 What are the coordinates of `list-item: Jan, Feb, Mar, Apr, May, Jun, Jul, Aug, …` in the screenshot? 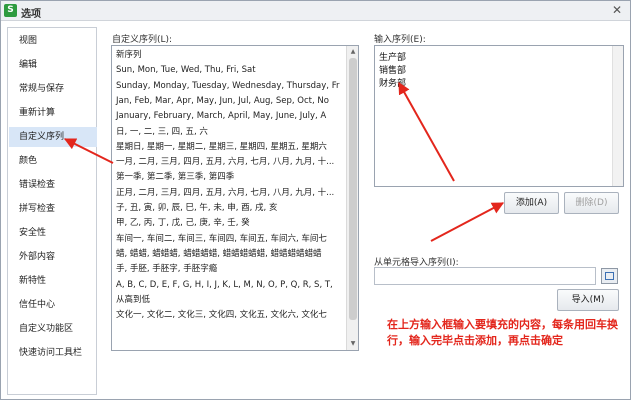 It's located at (229, 101).